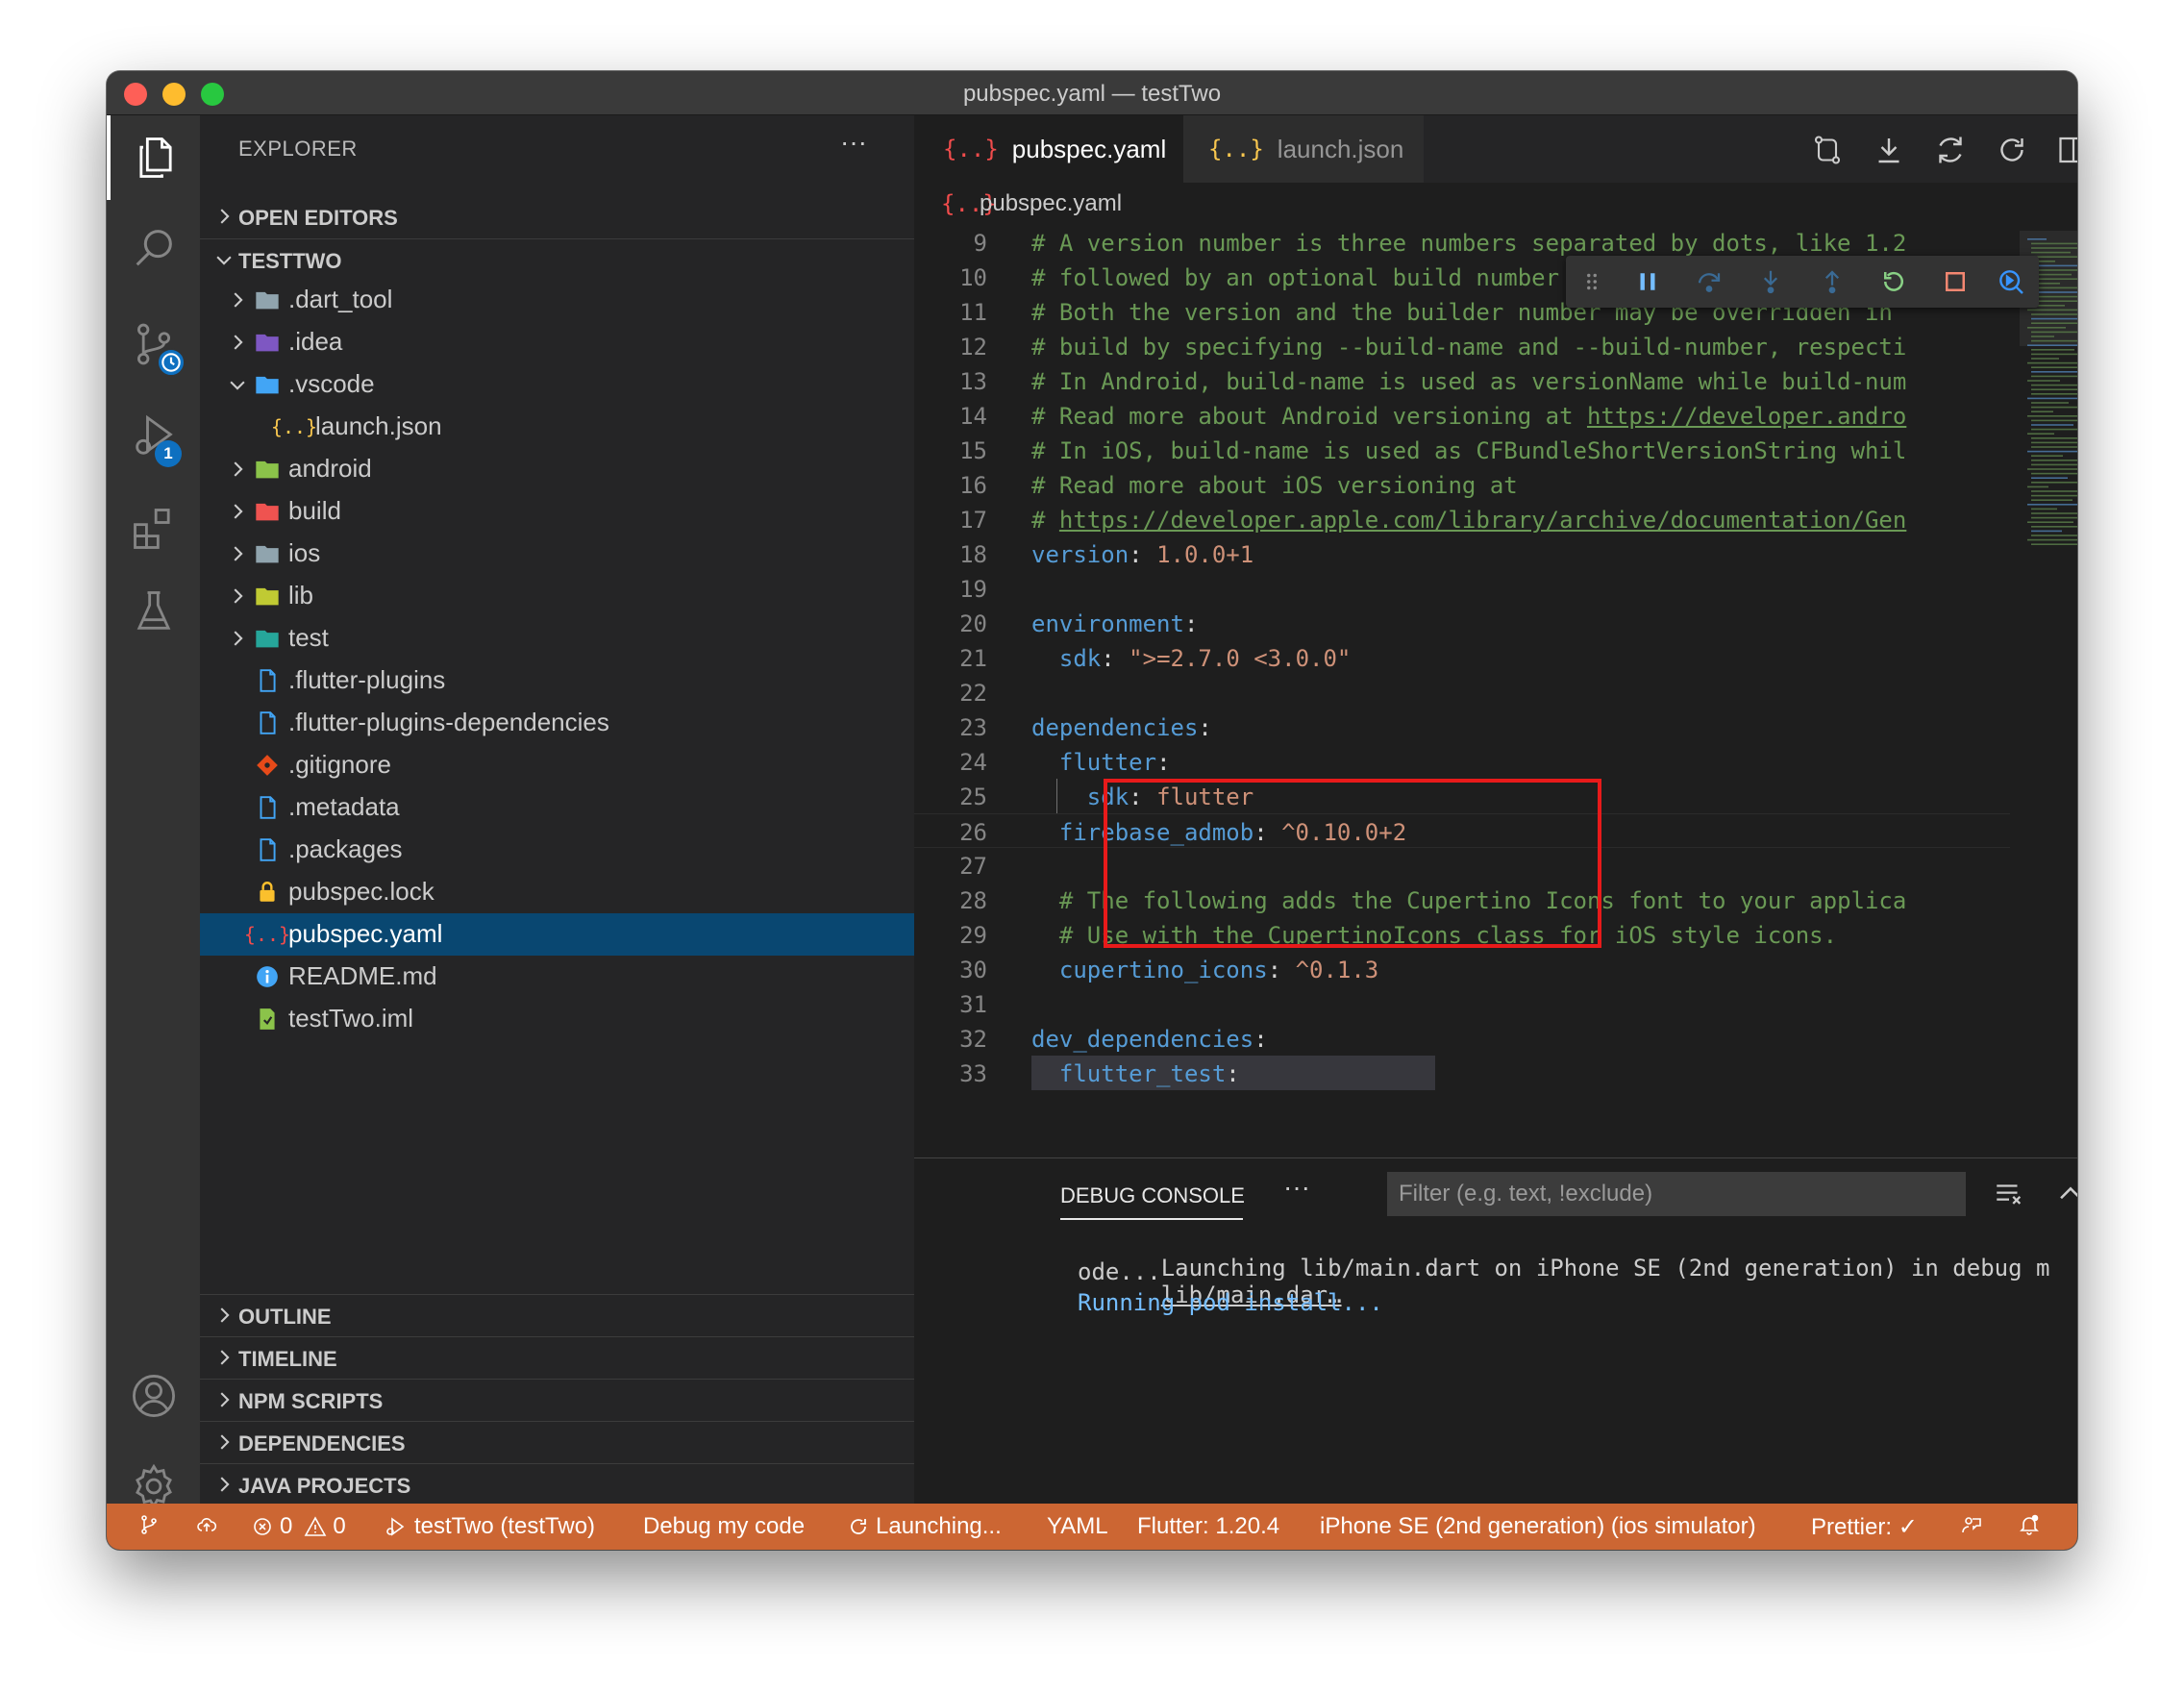 This screenshot has width=2184, height=1692. I want to click on status-sync, so click(207, 1524).